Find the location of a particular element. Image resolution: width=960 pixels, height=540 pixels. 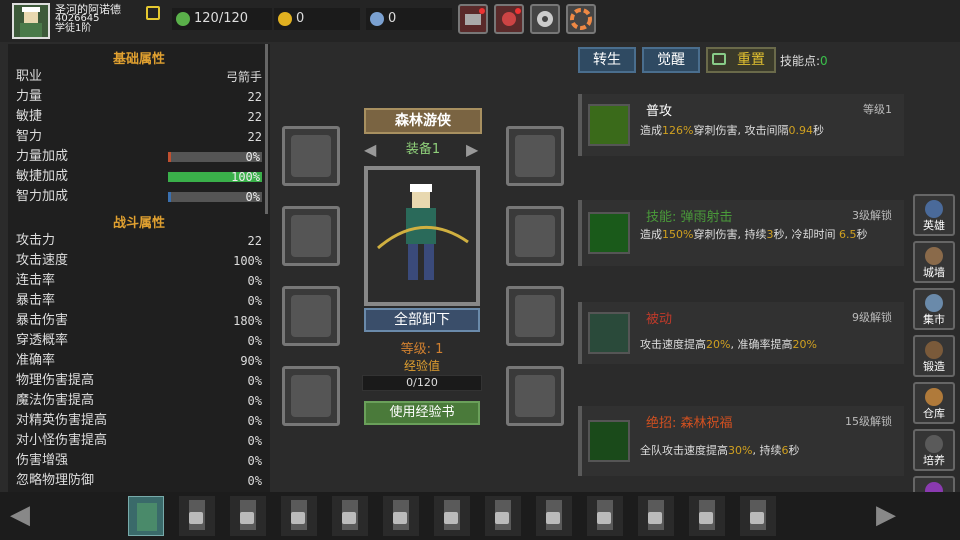

ring-slot is located at coordinates (535, 316).